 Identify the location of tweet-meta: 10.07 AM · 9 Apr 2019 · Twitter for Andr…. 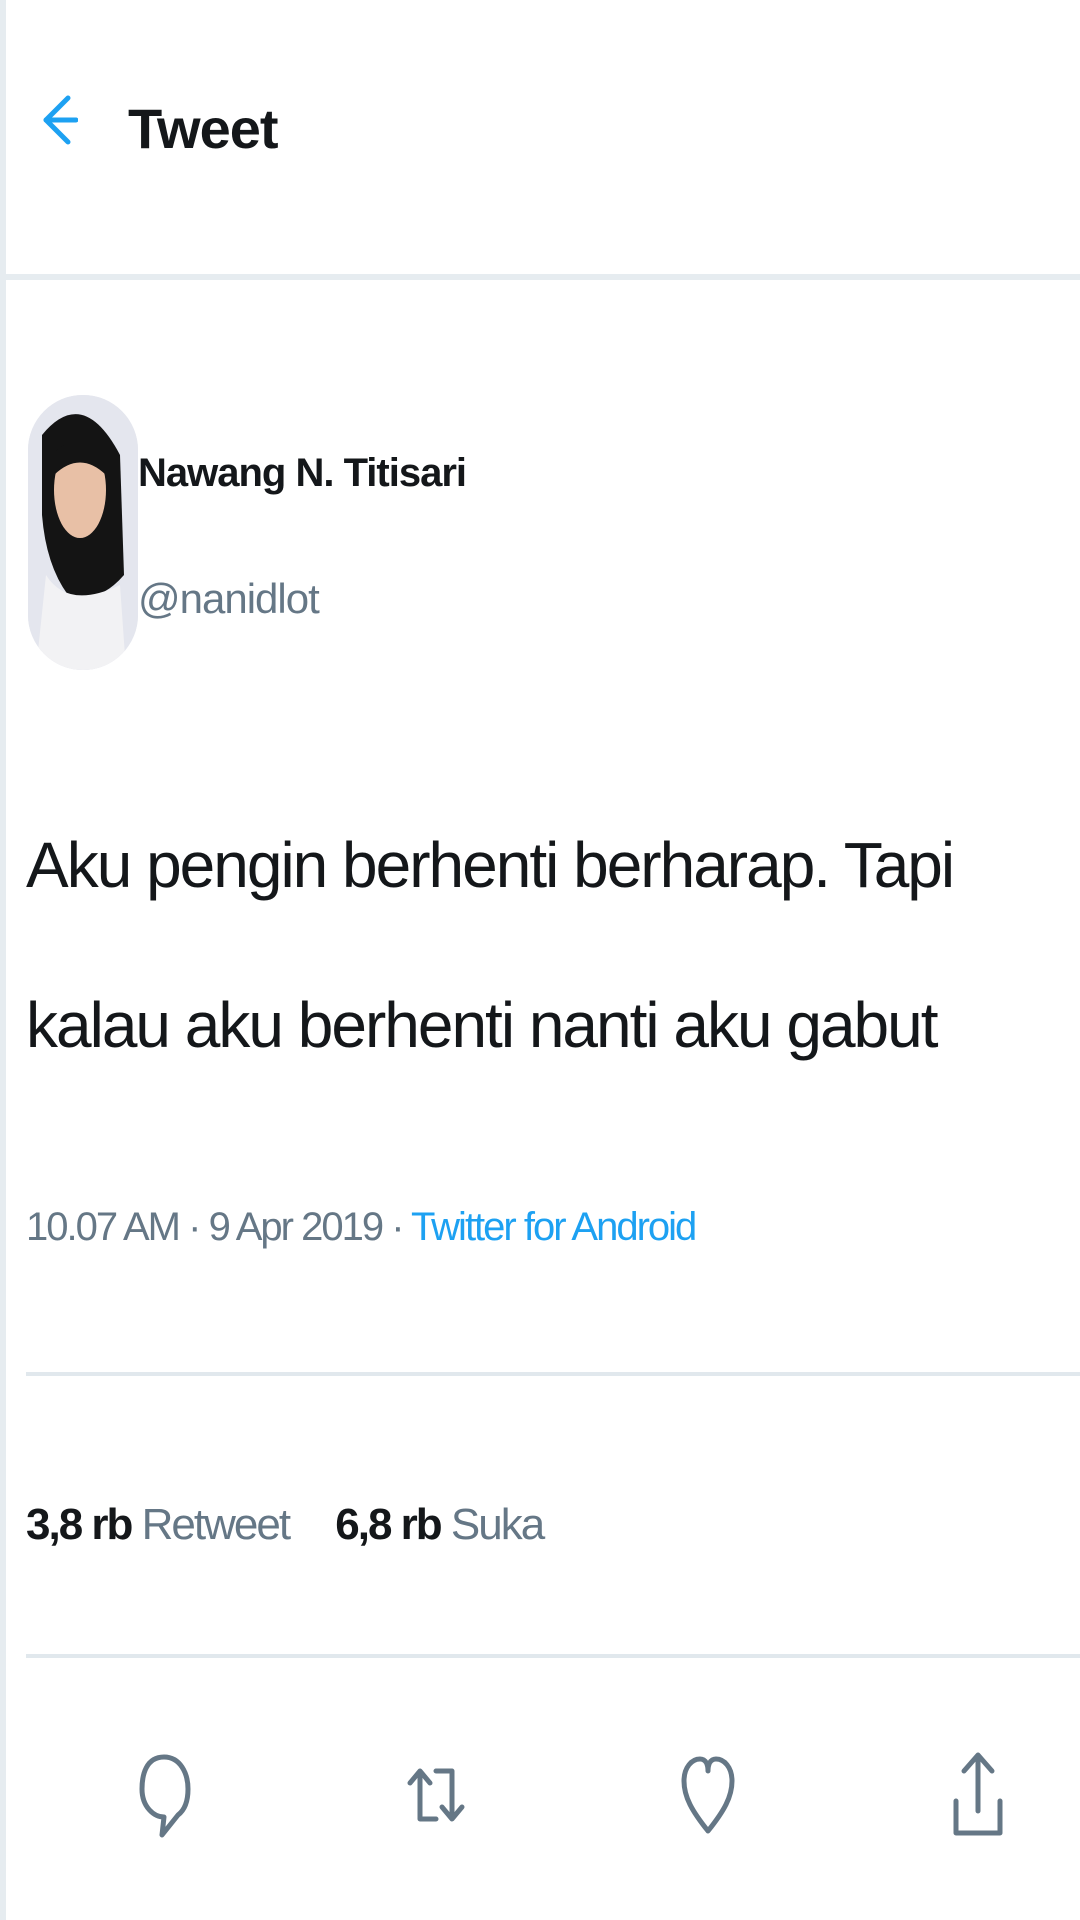
(361, 1227).